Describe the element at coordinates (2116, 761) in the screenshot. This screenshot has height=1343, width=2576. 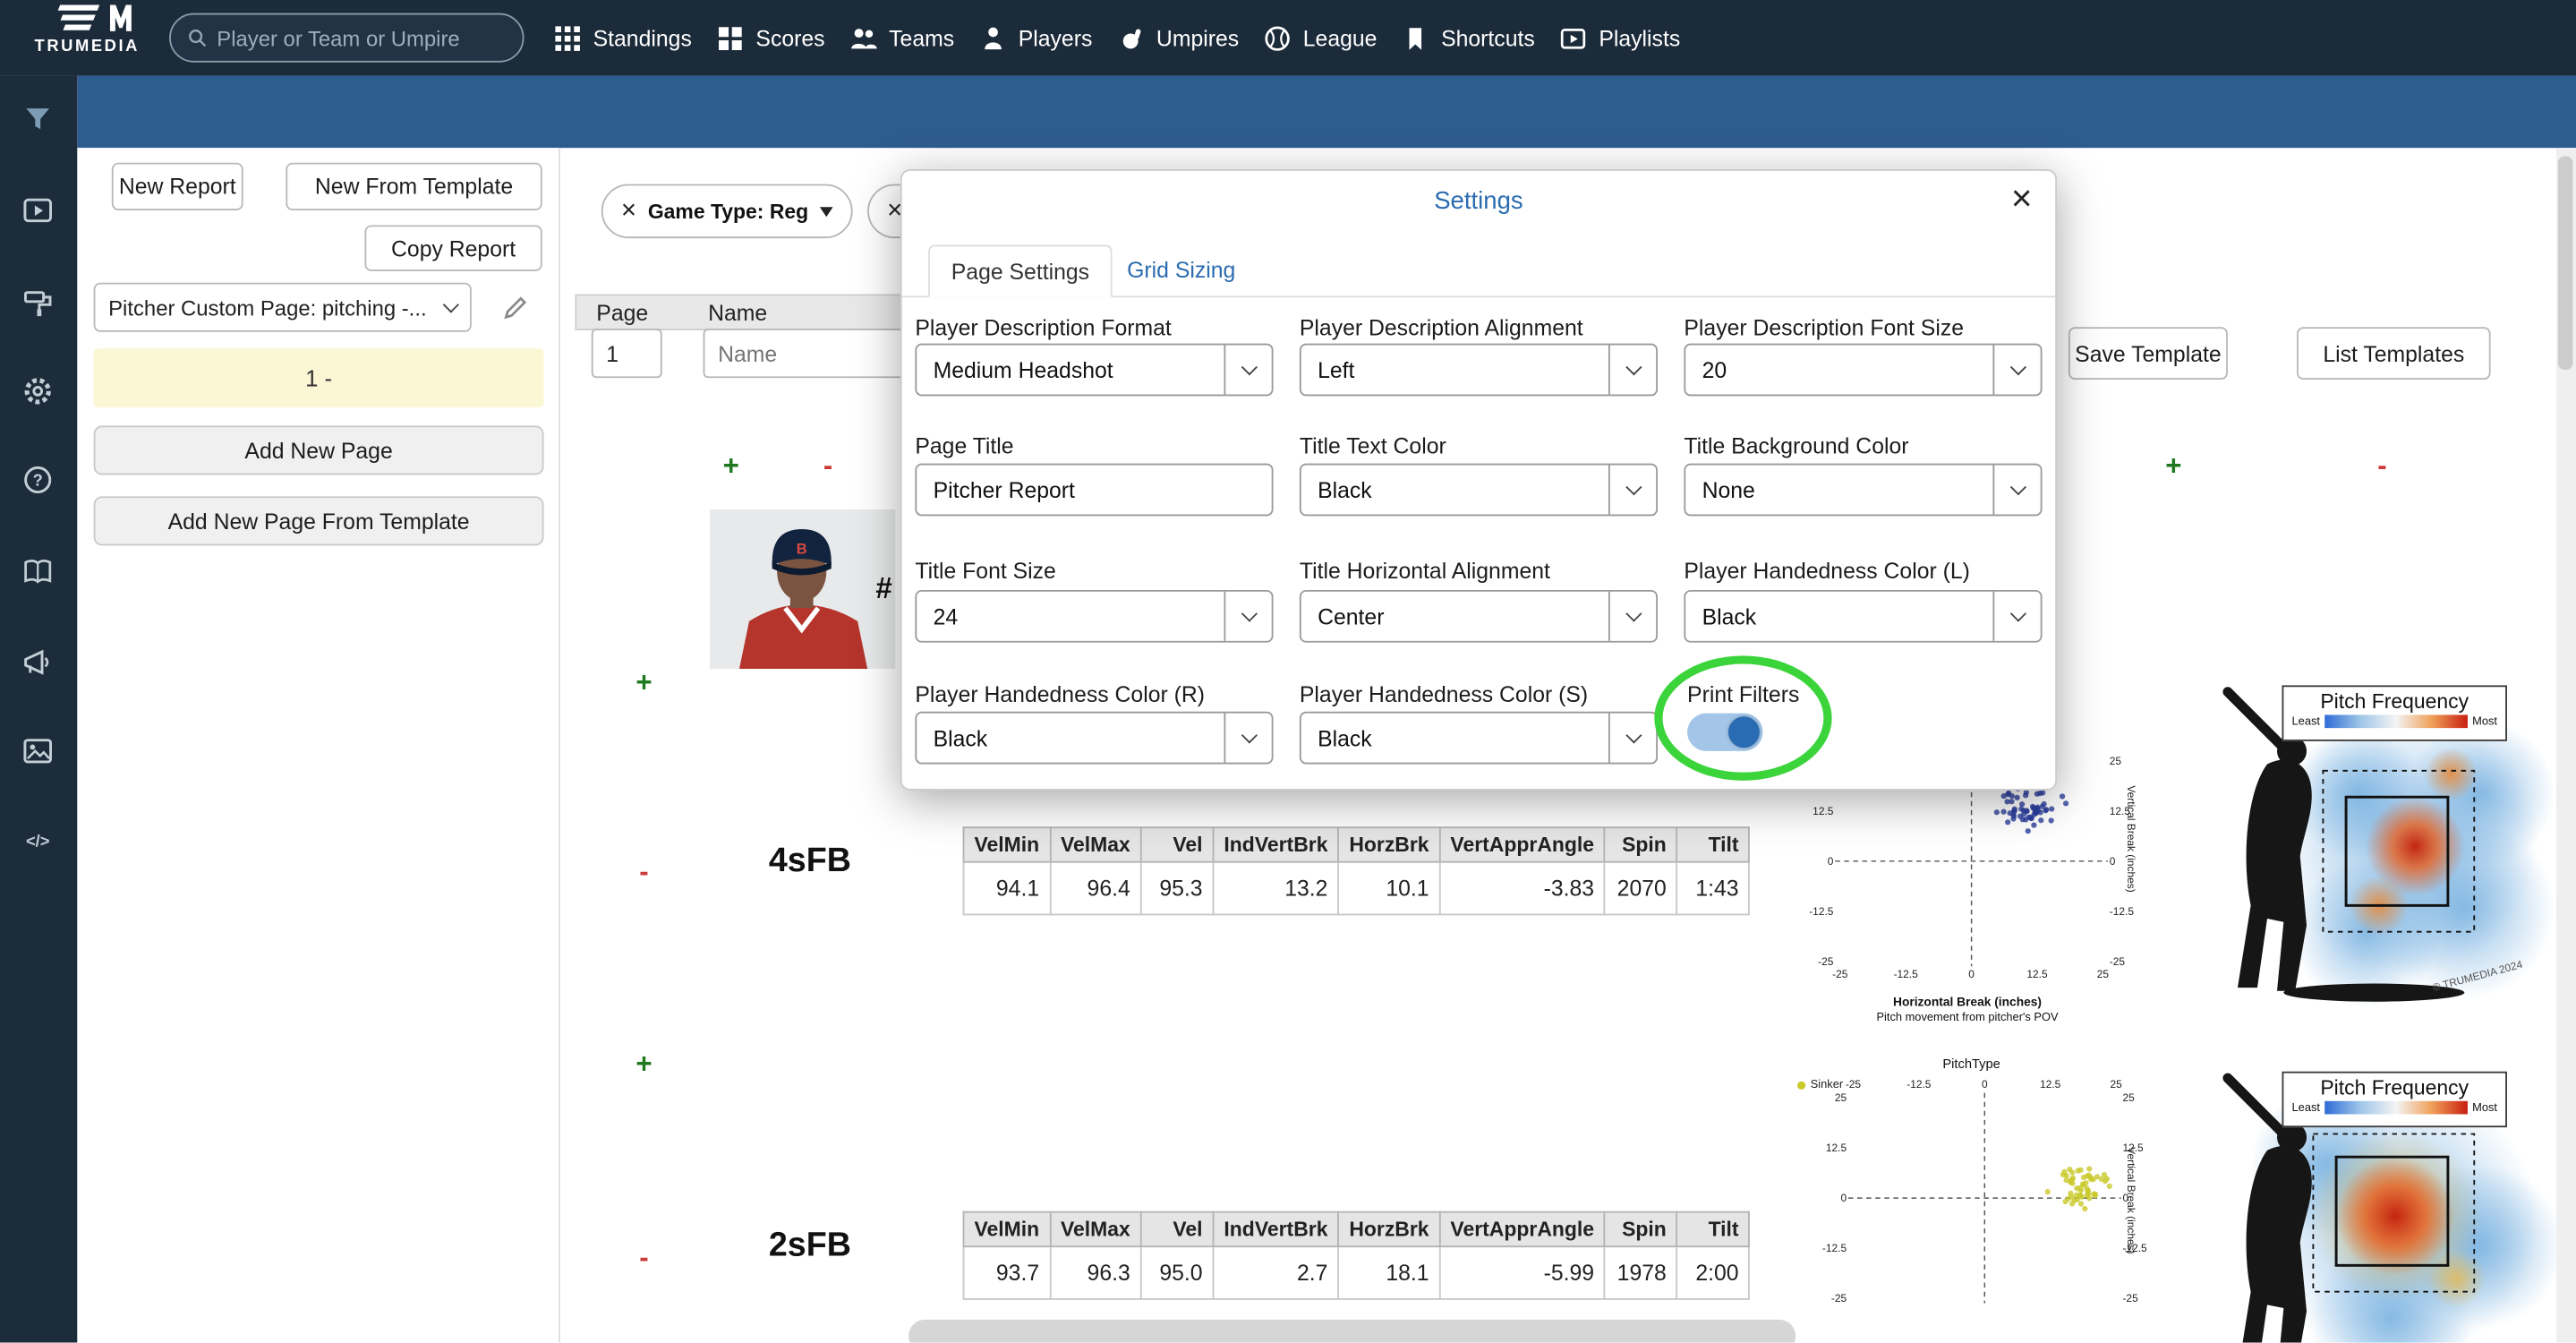
I see `svg-text: 25` at that location.